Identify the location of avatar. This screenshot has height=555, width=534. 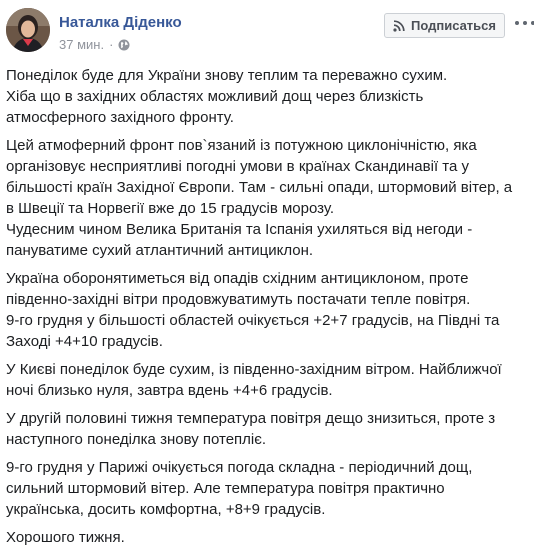
(28, 30).